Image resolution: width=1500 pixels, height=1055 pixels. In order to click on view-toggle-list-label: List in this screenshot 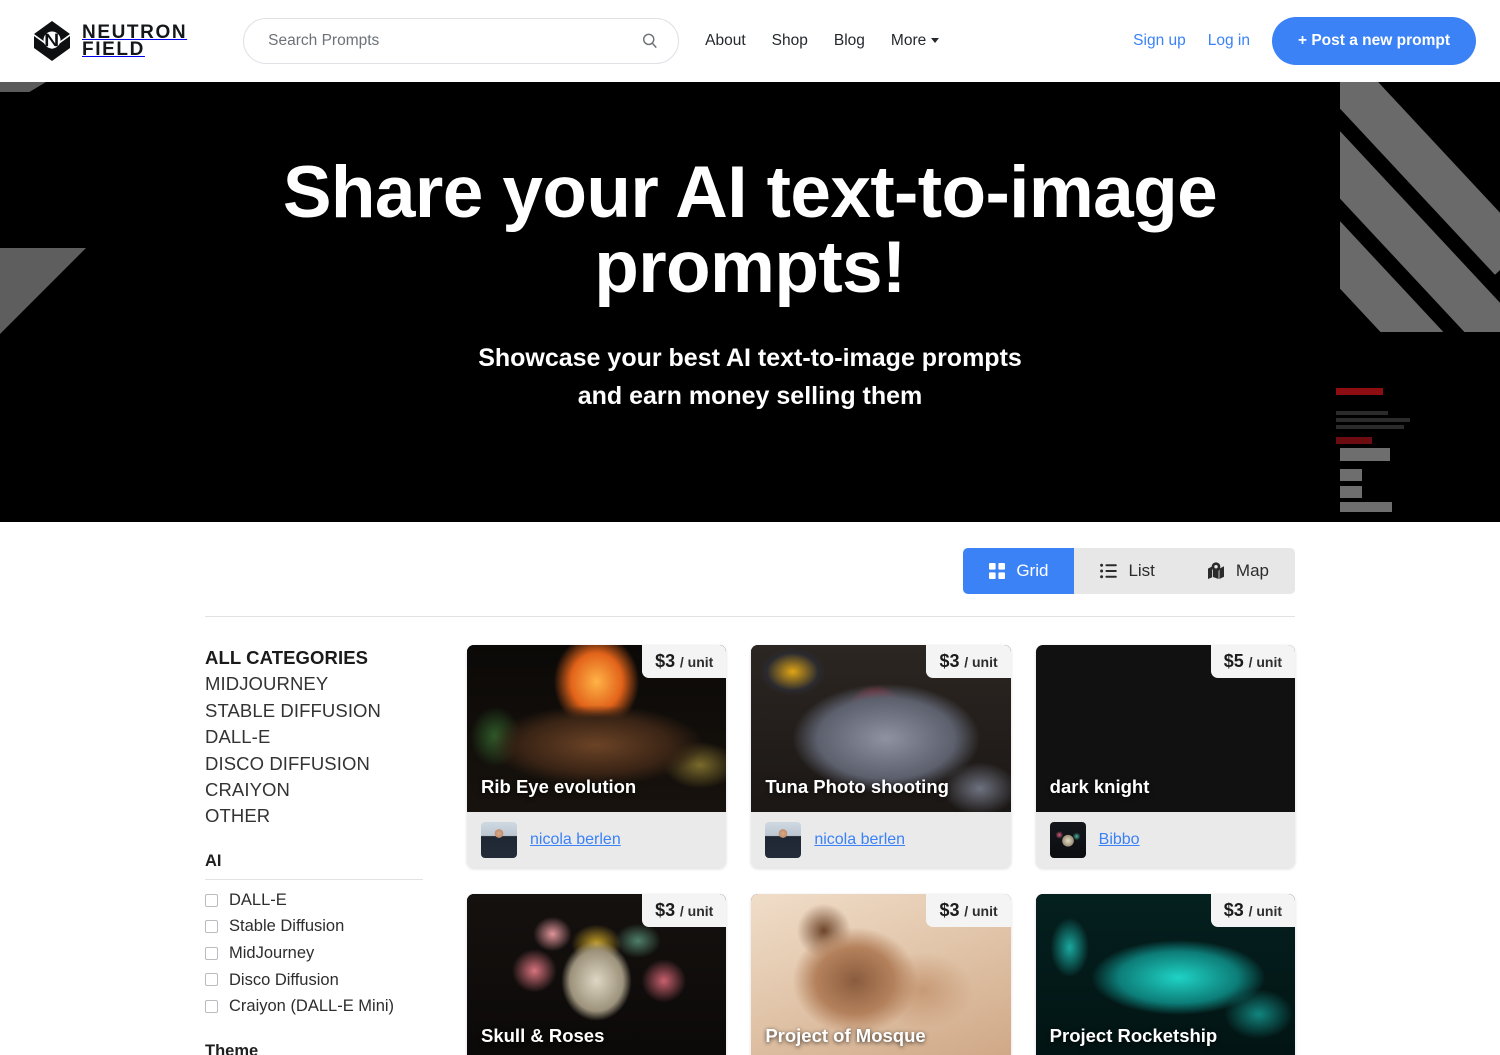, I will do `click(1141, 570)`.